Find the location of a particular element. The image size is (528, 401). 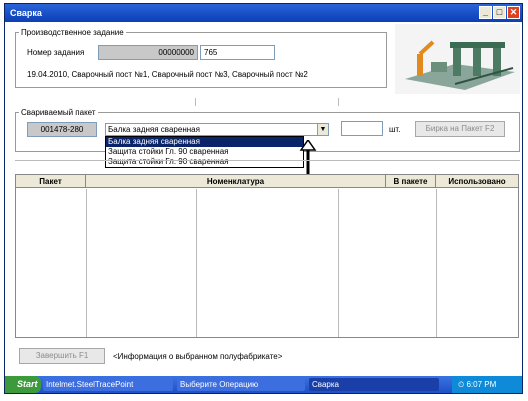

start-button: Start is located at coordinates (23, 384).